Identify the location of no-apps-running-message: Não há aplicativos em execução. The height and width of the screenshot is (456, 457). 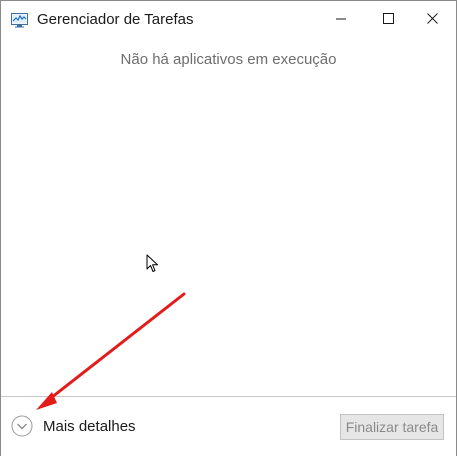
(228, 59).